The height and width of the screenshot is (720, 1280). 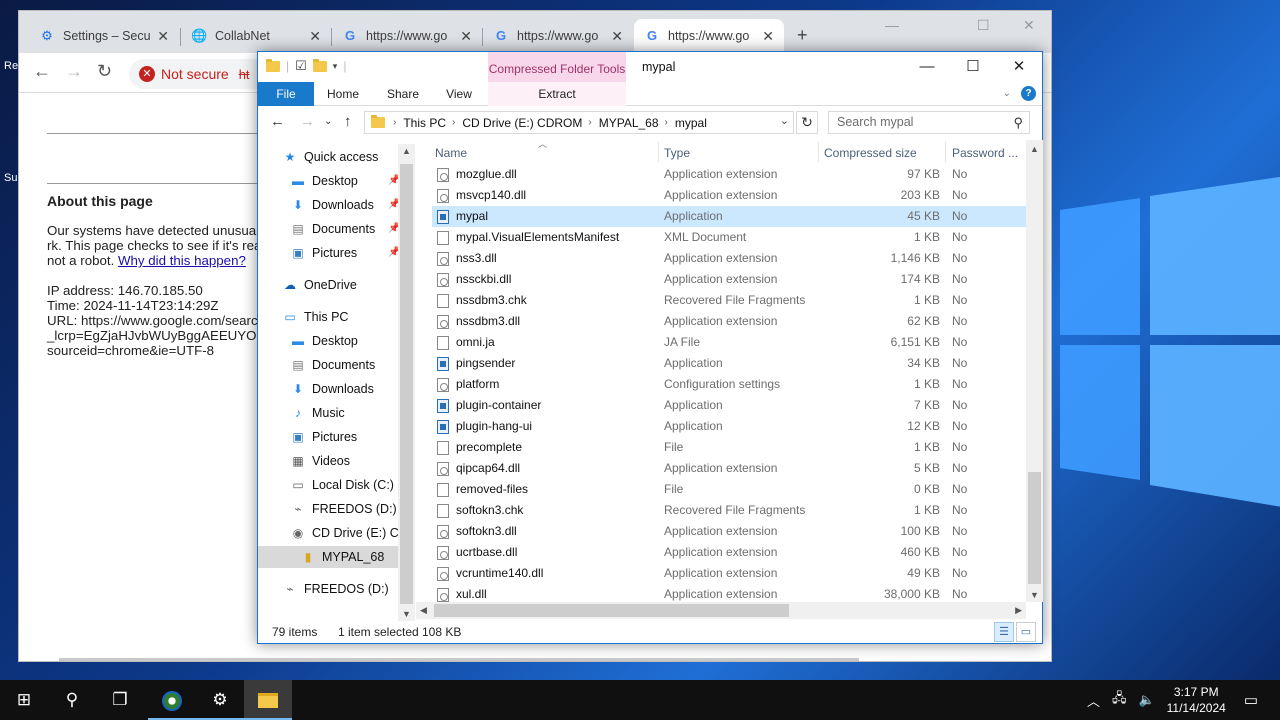 I want to click on network-icon: 🖧, so click(x=1119, y=700).